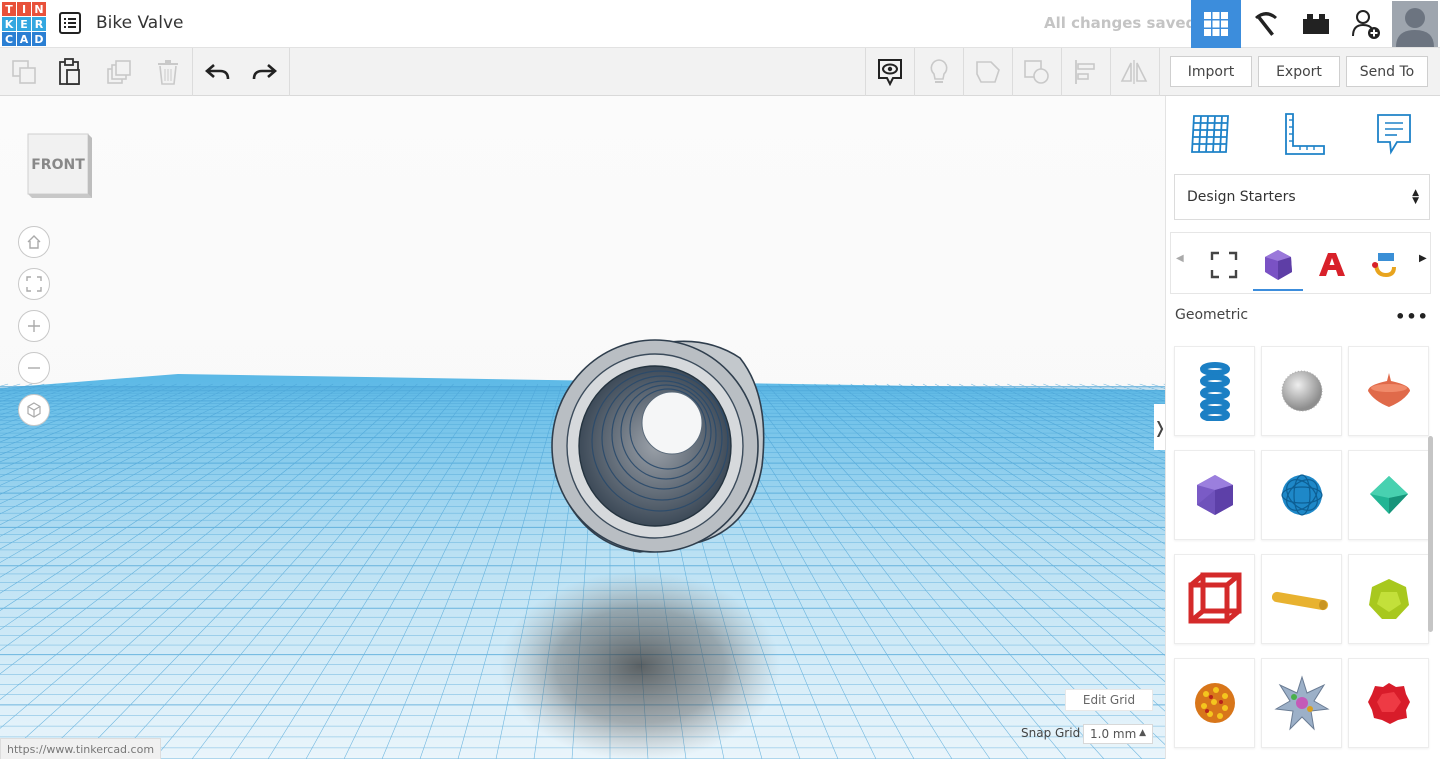 Image resolution: width=1440 pixels, height=759 pixels. Describe the element at coordinates (1423, 258) in the screenshot. I see `carousel-next-icon: ▶` at that location.